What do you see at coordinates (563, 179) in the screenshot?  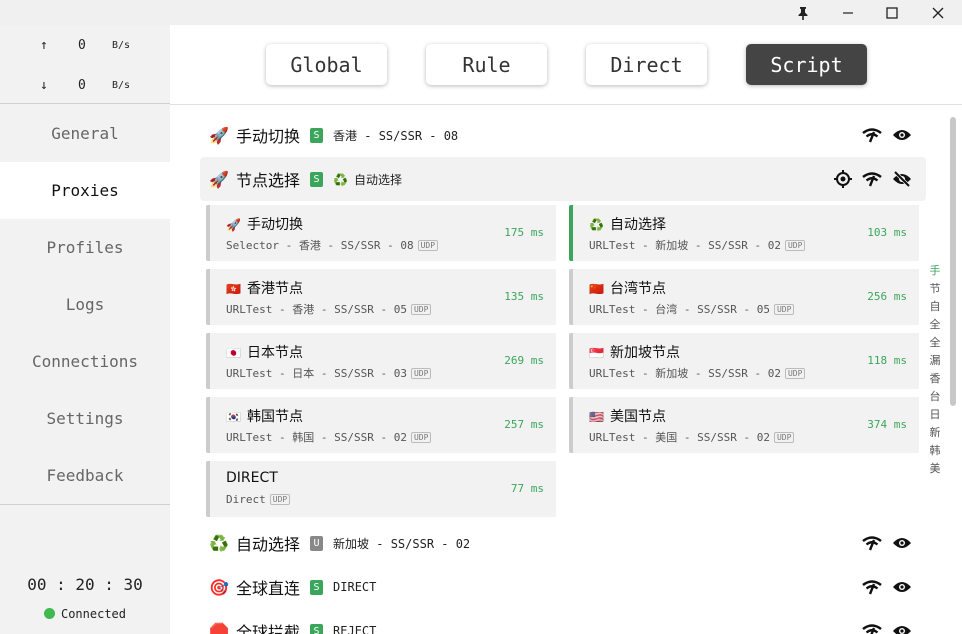 I see `proxy-group: 🚀 节点选择 S ♻️ 自动选择` at bounding box center [563, 179].